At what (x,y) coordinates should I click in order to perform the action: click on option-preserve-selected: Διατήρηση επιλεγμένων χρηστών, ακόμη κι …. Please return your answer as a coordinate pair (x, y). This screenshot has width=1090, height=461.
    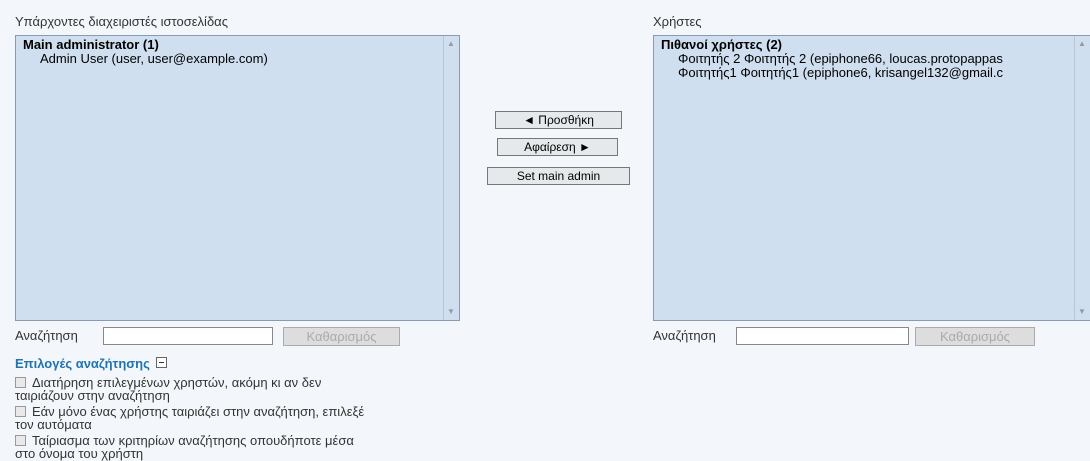
    Looking at the image, I should click on (235, 389).